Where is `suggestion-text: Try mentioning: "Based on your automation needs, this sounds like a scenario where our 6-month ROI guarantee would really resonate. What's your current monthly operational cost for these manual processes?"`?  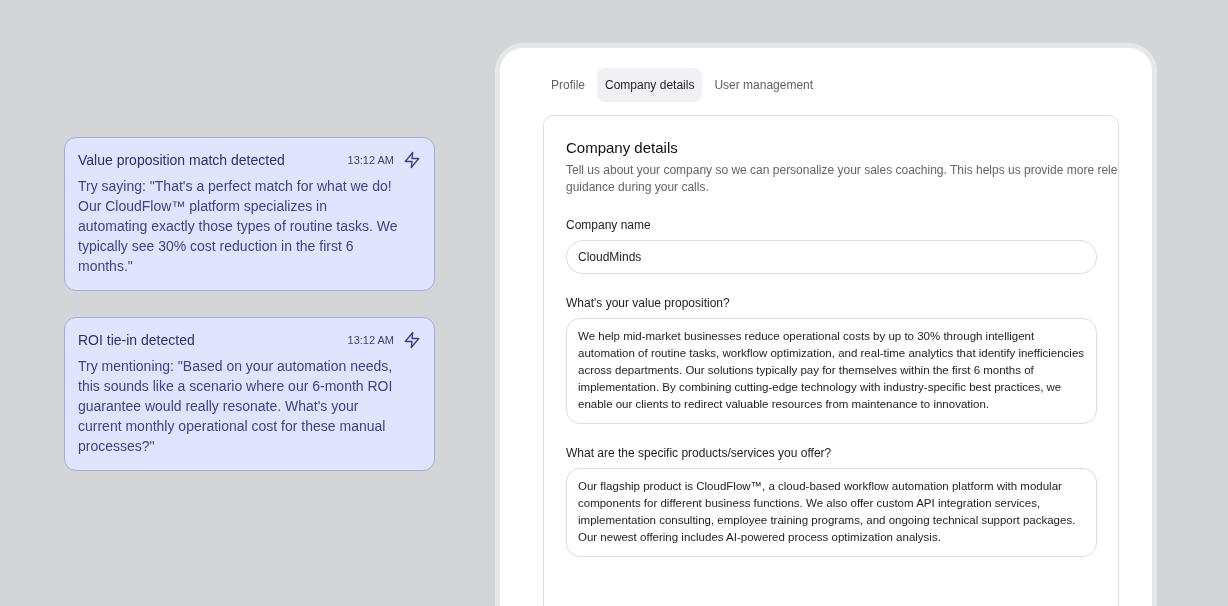
suggestion-text: Try mentioning: "Based on your automation needs, this sounds like a scenario where our 6-month ROI guarantee would really resonate. What's your current monthly operational cost for these manual processes?" is located at coordinates (236, 406).